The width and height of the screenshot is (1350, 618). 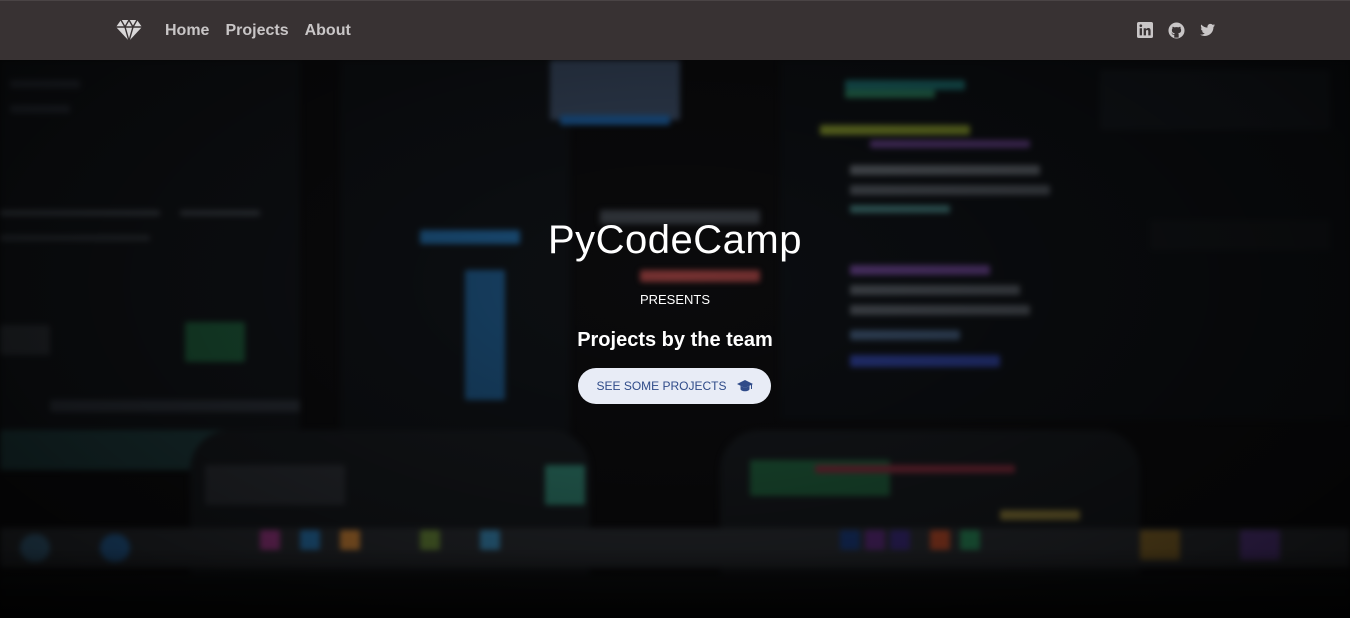 I want to click on hero-title: PyCodeCamp, so click(x=674, y=240).